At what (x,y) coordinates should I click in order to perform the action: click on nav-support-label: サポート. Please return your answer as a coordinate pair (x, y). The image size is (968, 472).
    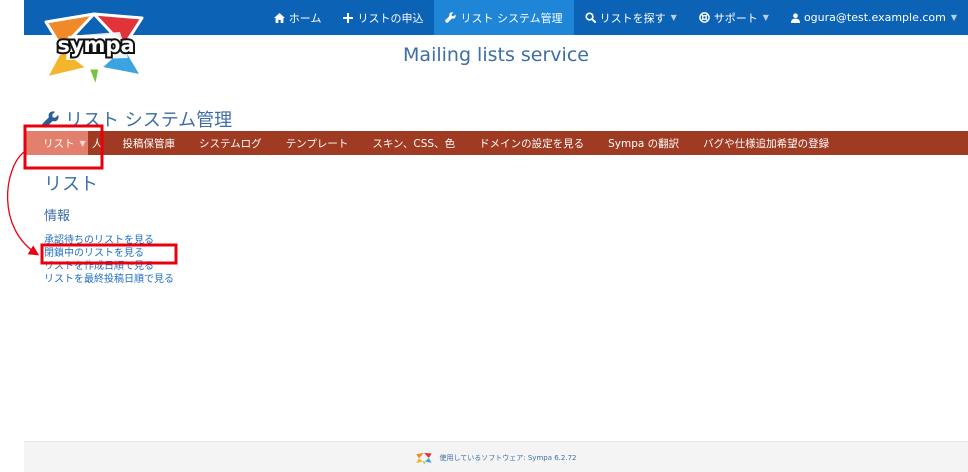
    Looking at the image, I should click on (735, 18).